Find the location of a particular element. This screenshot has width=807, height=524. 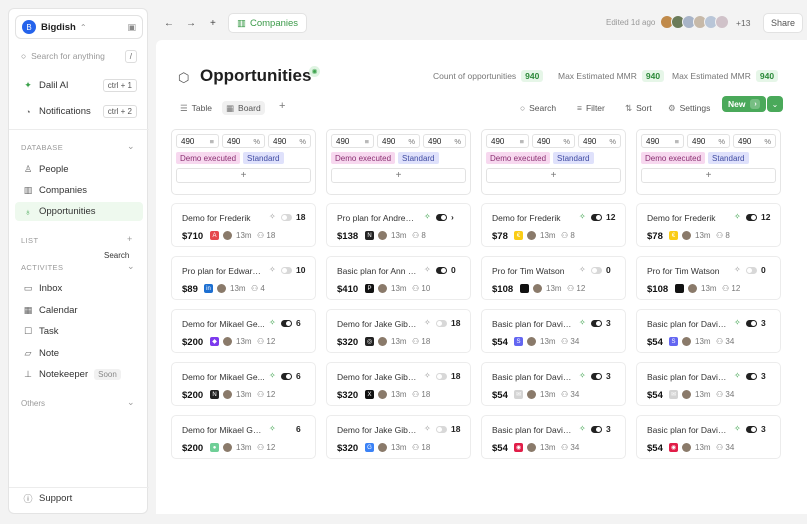

sidebar-item-people: ♙ People is located at coordinates (79, 169).